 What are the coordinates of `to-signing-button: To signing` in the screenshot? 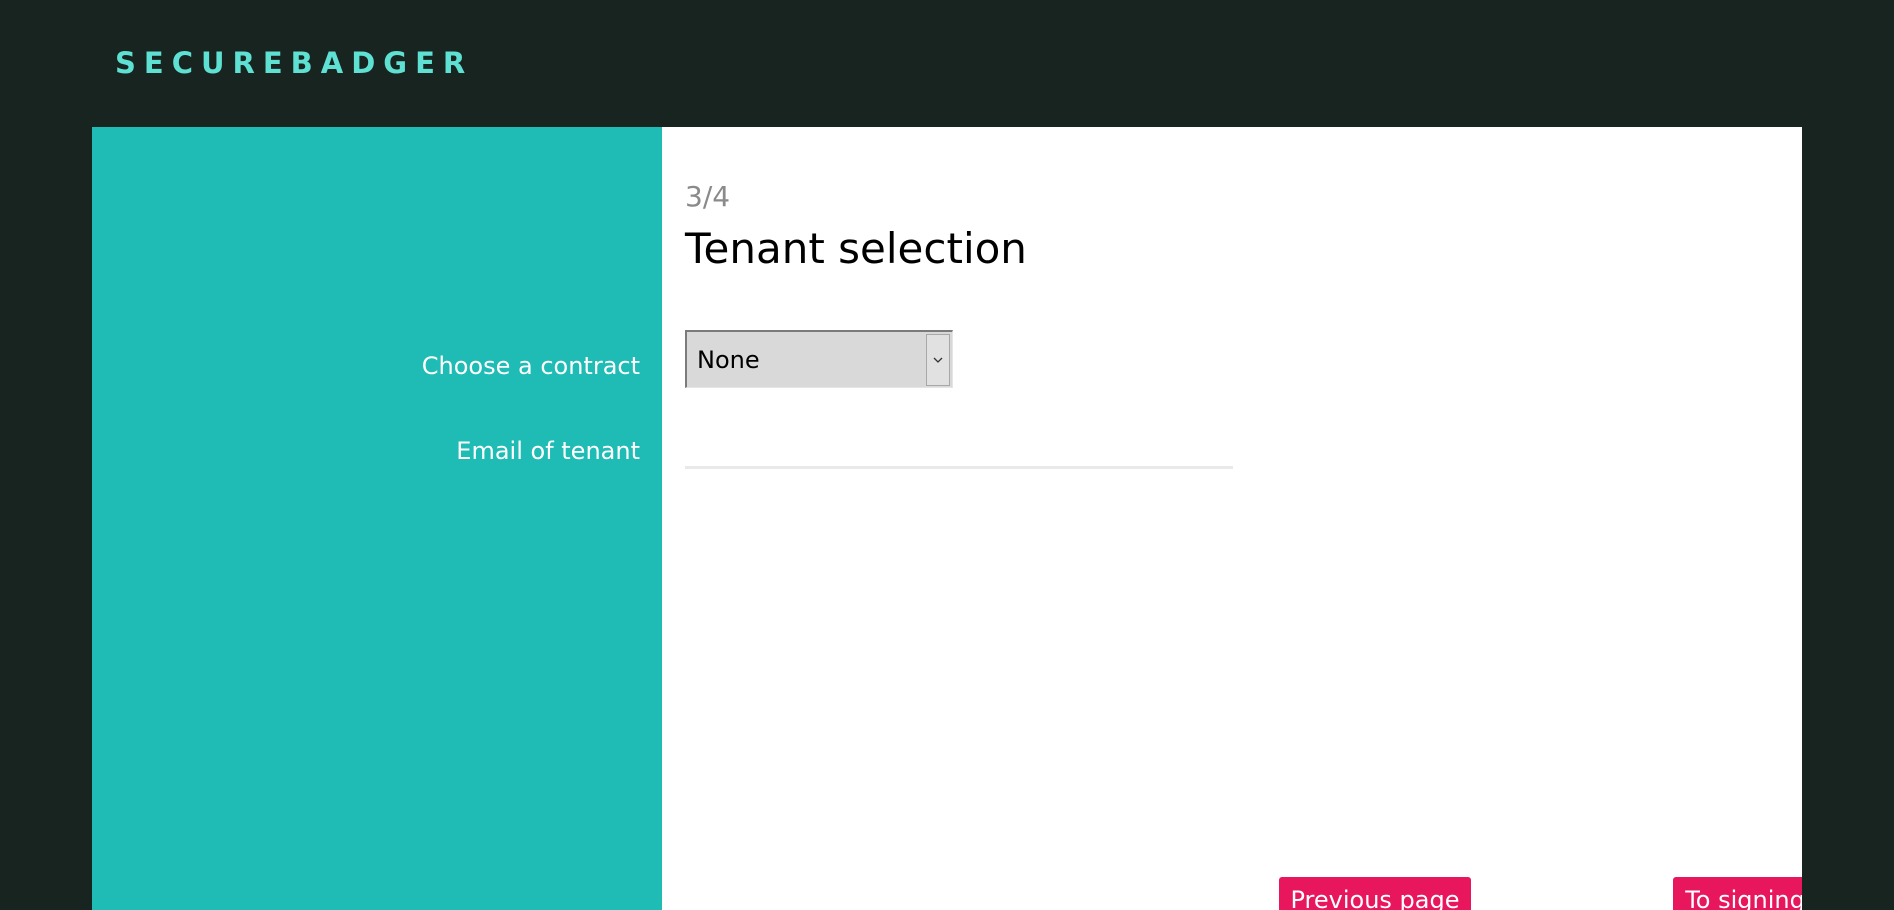 It's located at (1737, 893).